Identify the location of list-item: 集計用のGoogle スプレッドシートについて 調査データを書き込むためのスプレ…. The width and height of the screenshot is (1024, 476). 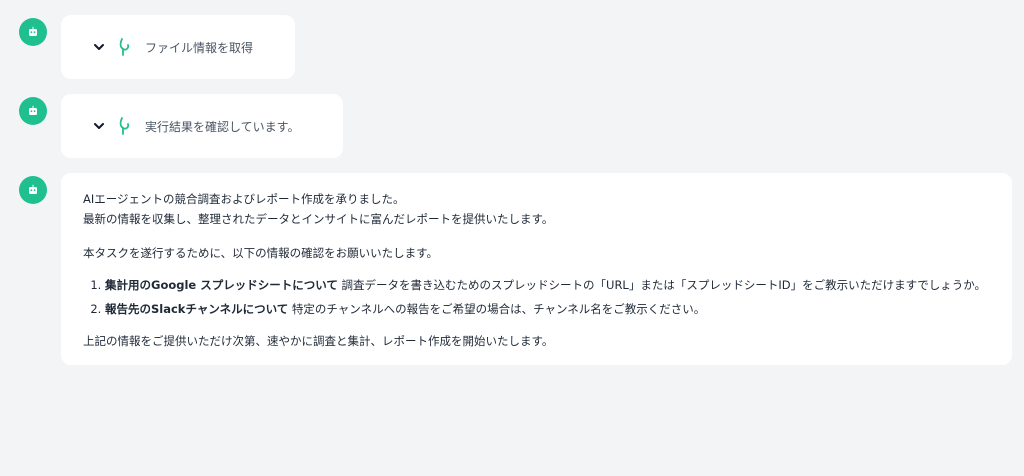
(547, 285).